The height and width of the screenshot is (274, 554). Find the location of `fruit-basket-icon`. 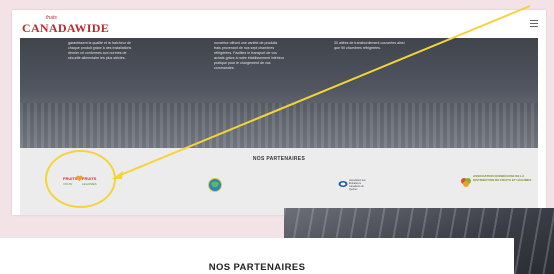

fruit-basket-icon is located at coordinates (466, 182).